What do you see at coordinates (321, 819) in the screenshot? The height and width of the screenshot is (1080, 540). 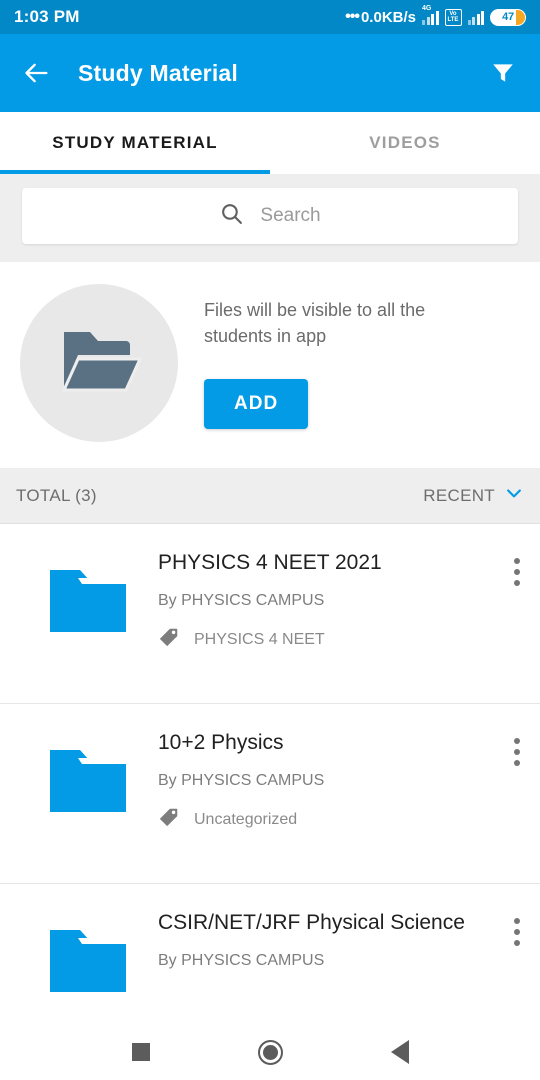 I see `item-tag: Uncategorized` at bounding box center [321, 819].